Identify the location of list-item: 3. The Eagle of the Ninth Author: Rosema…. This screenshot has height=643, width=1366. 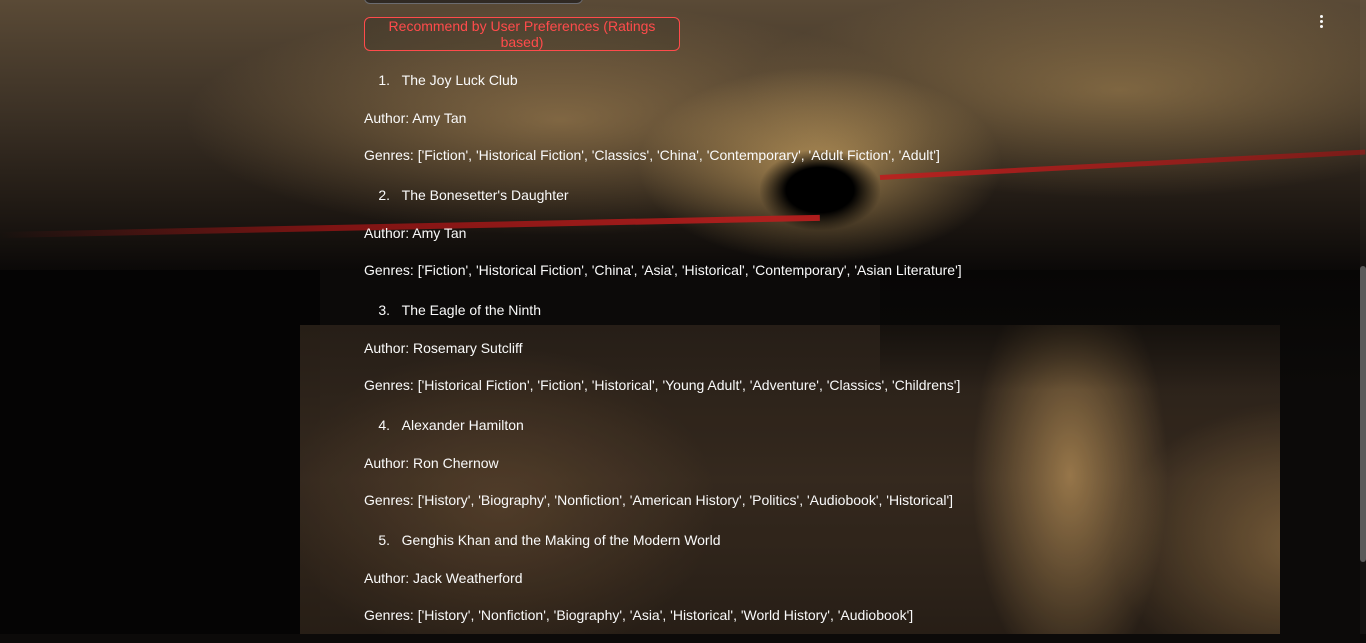
(814, 355).